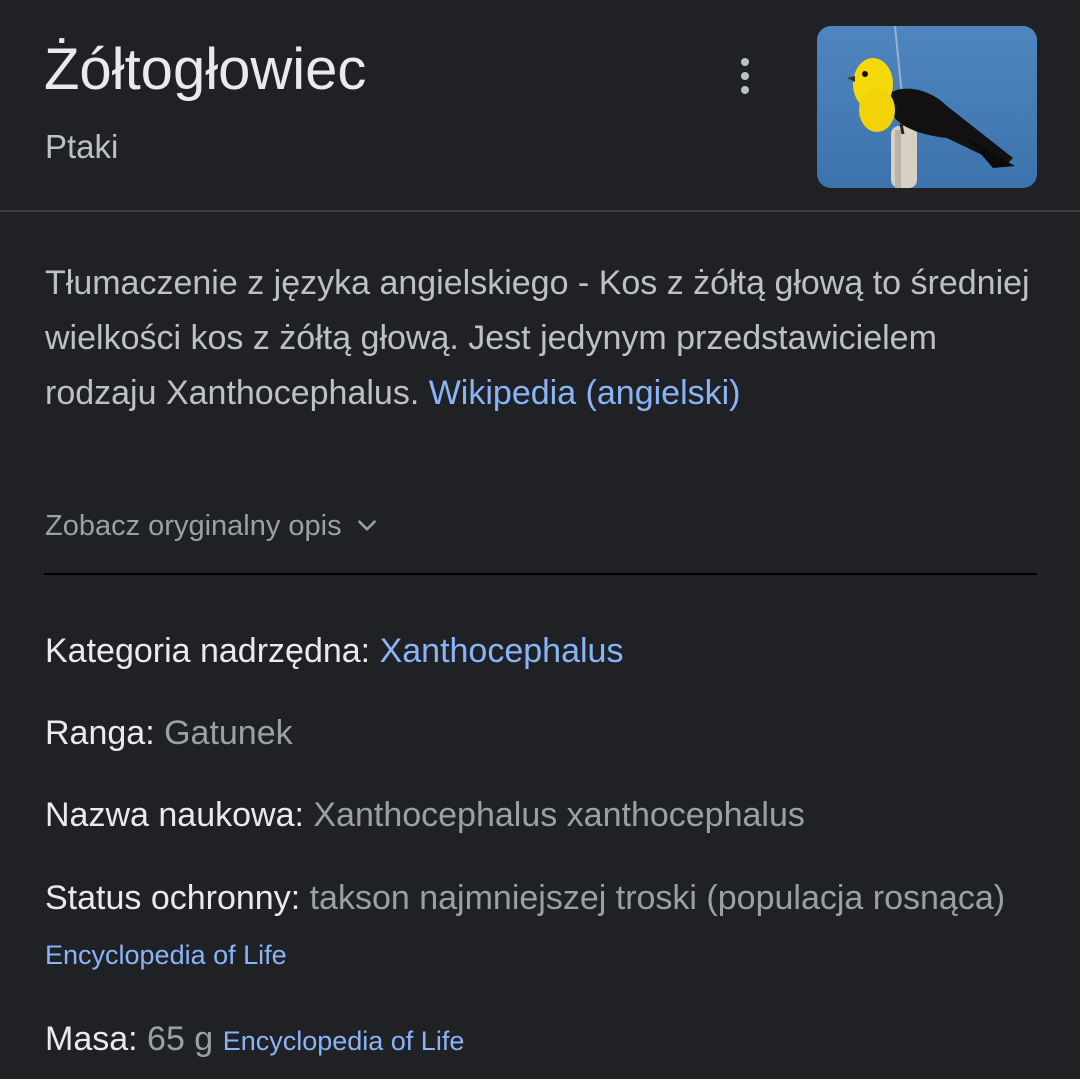 This screenshot has width=1080, height=1079. Describe the element at coordinates (745, 62) in the screenshot. I see `more-vert-icon` at that location.